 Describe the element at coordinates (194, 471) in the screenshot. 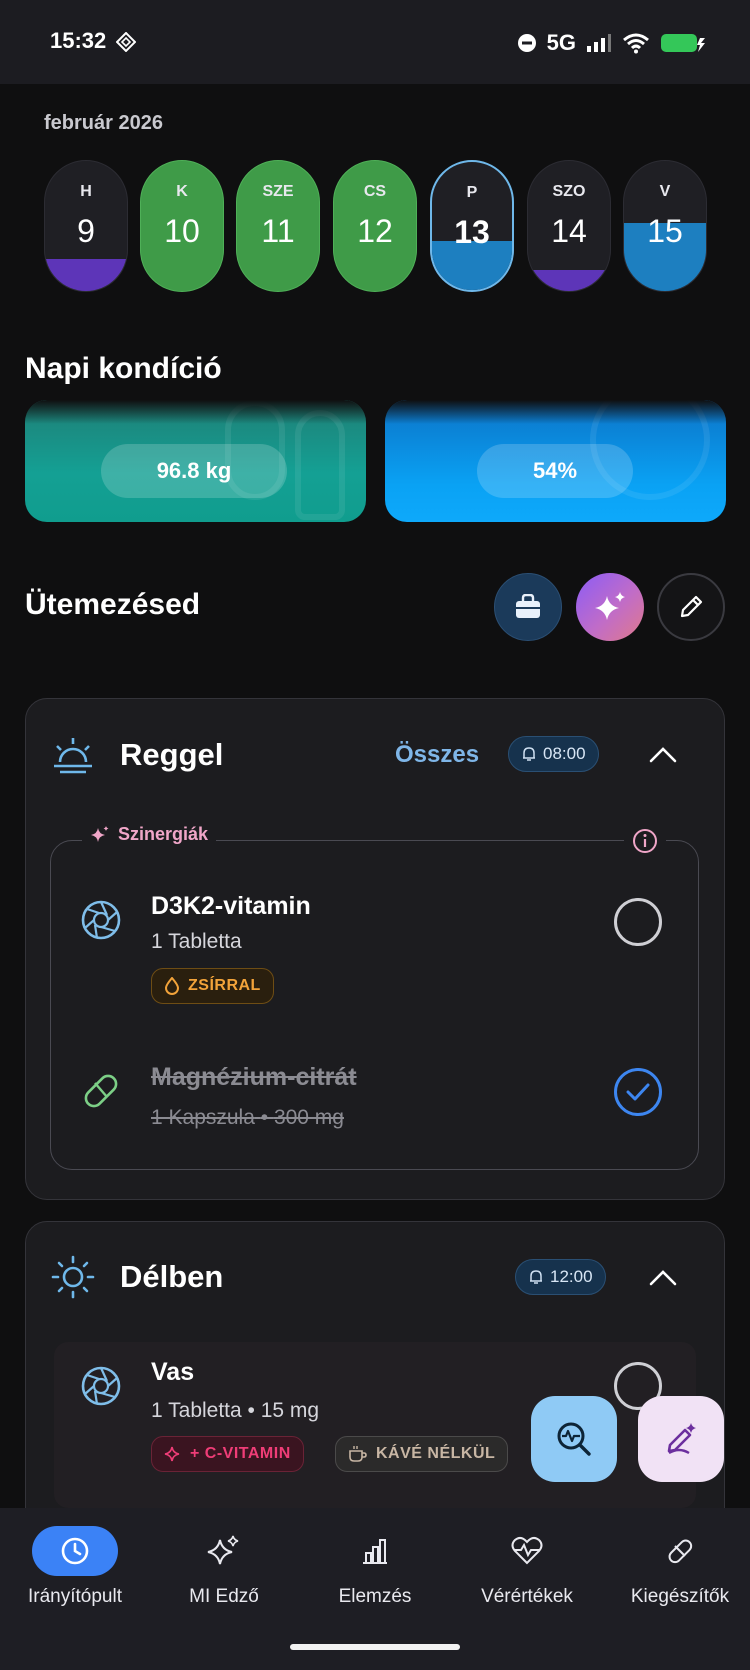

I see `weight-value: 96.8 kg` at that location.